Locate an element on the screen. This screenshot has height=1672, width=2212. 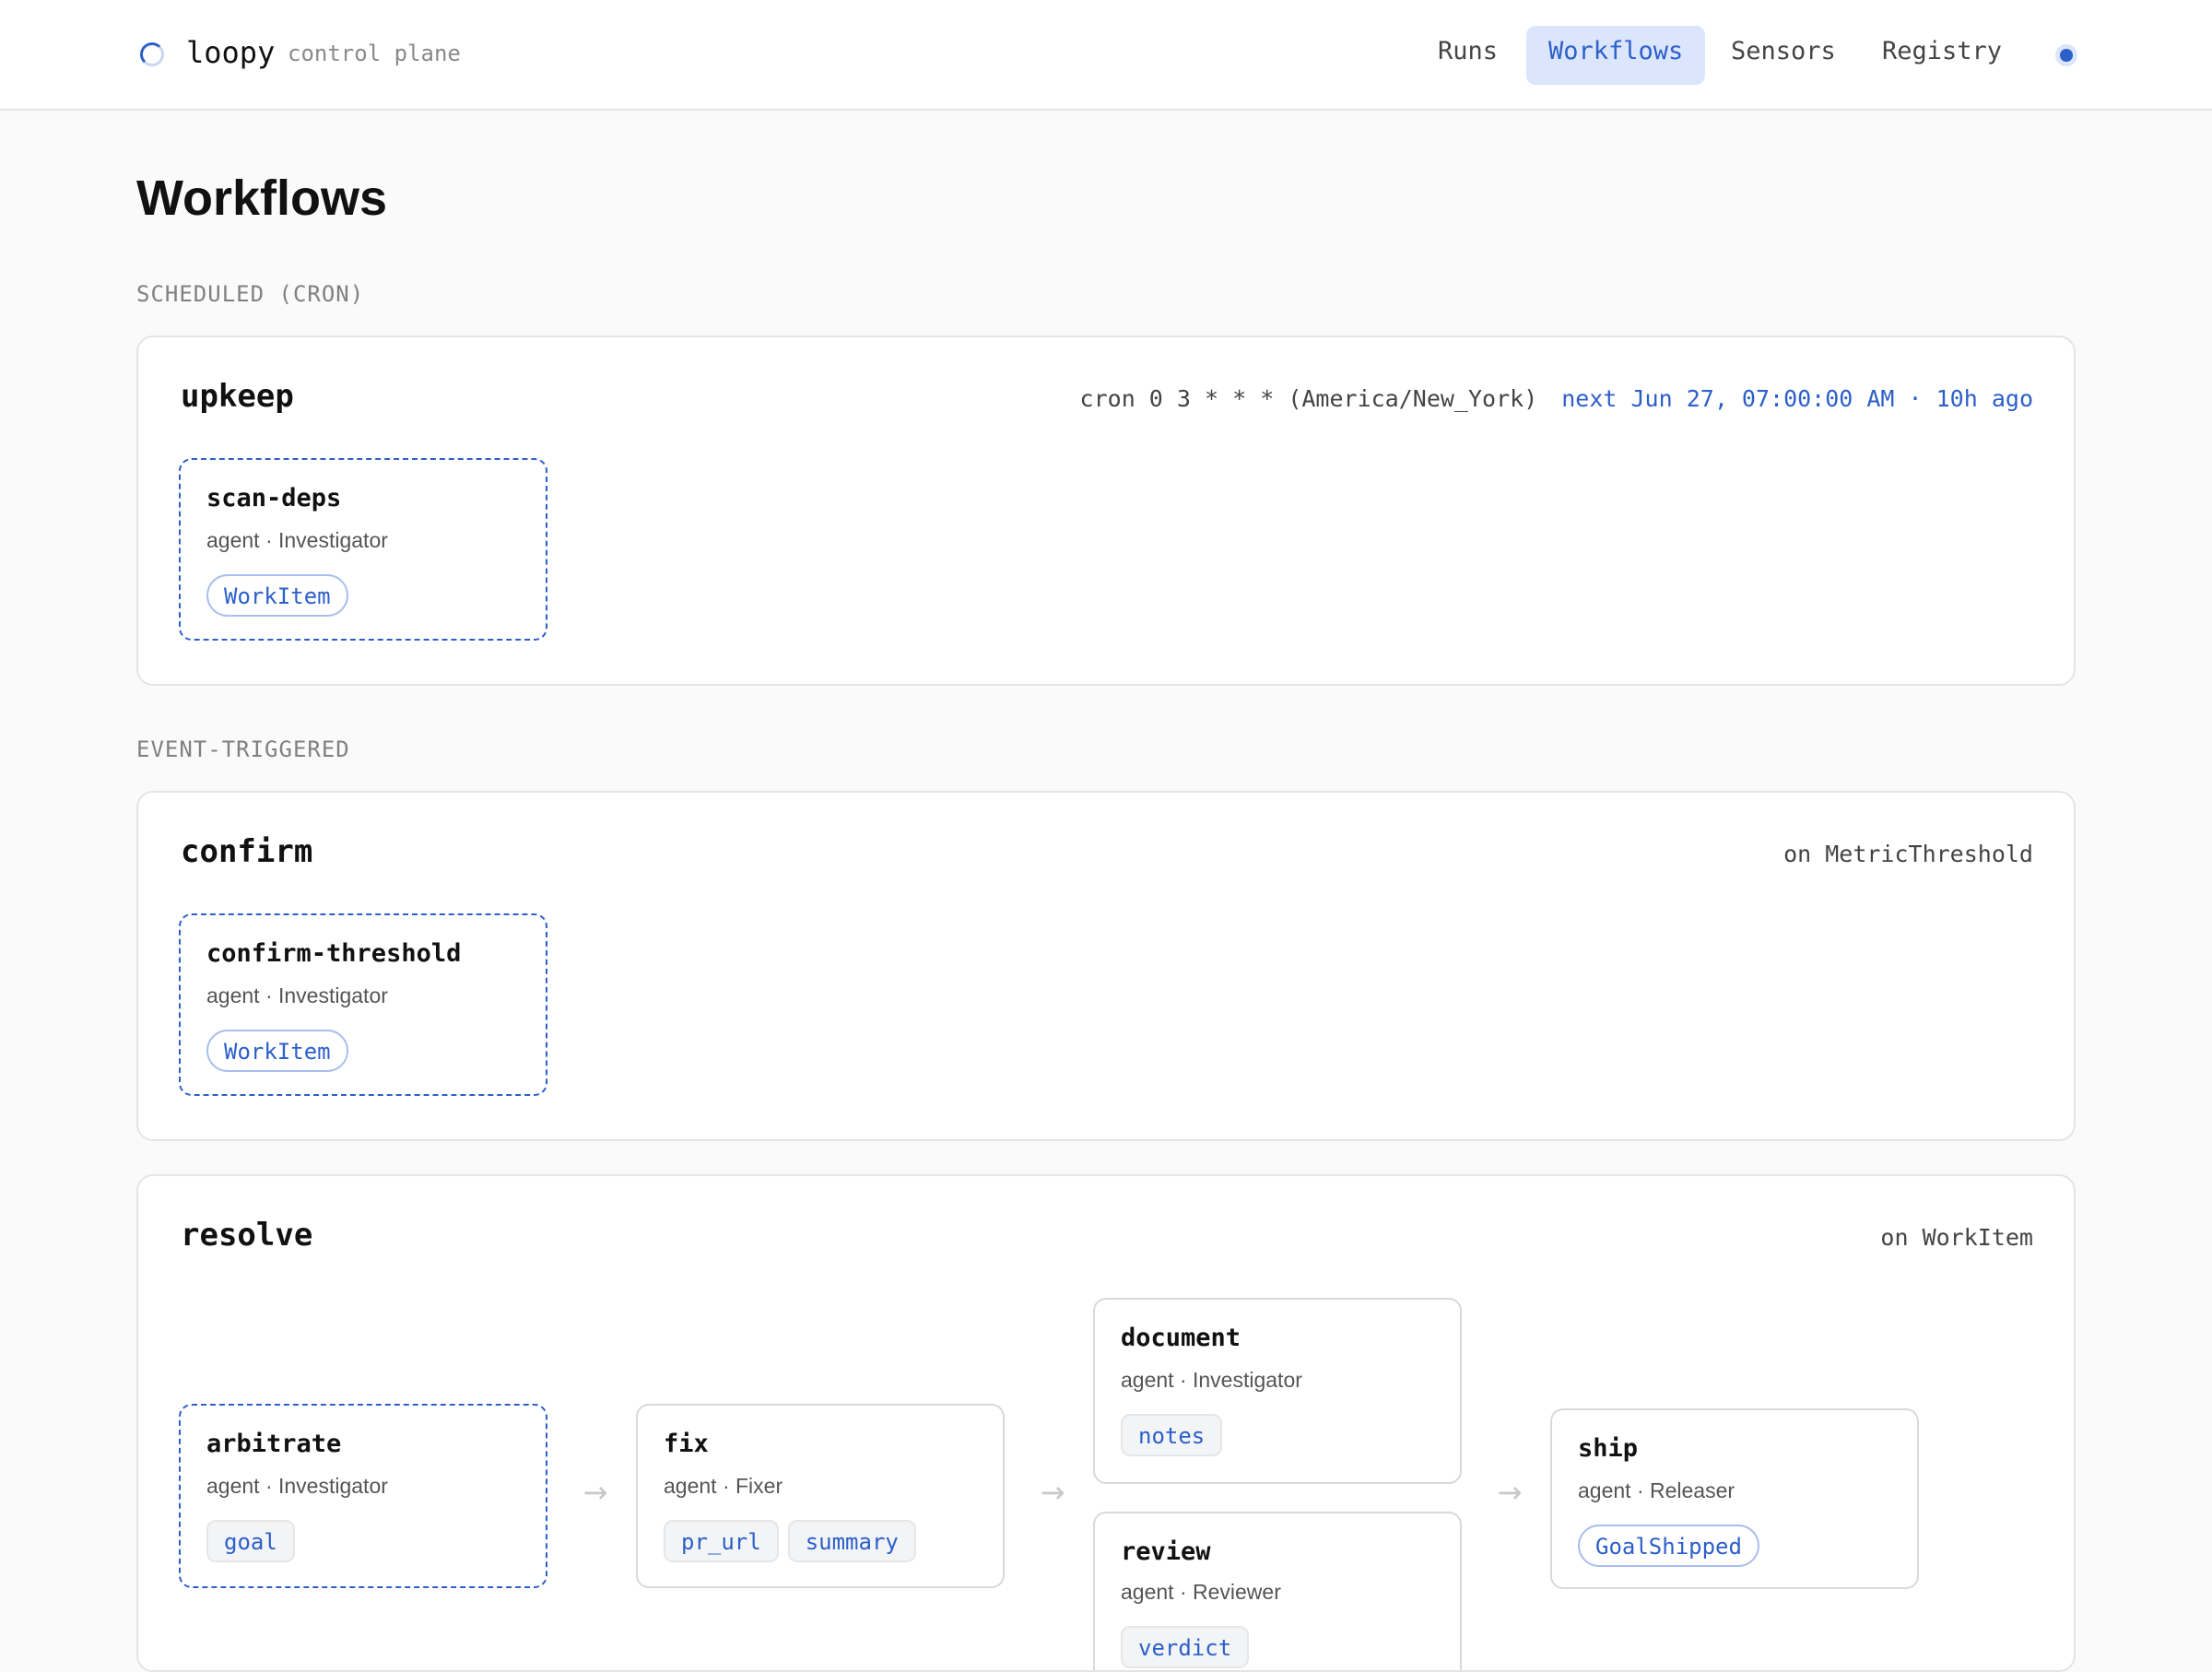
step-name: document is located at coordinates (1181, 1338).